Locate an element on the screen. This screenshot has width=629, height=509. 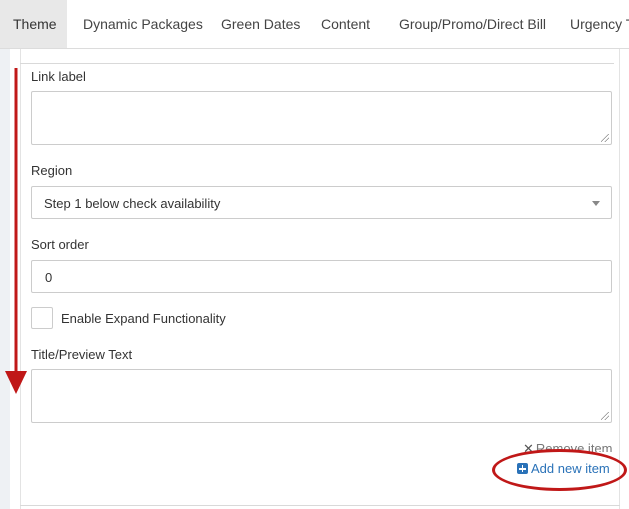
annotation-ellipse is located at coordinates (559, 470).